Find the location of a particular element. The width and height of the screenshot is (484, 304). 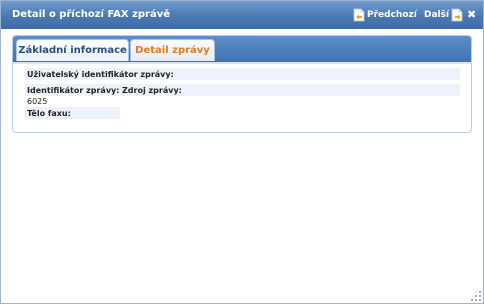

message-id-value: 6025 is located at coordinates (37, 101).